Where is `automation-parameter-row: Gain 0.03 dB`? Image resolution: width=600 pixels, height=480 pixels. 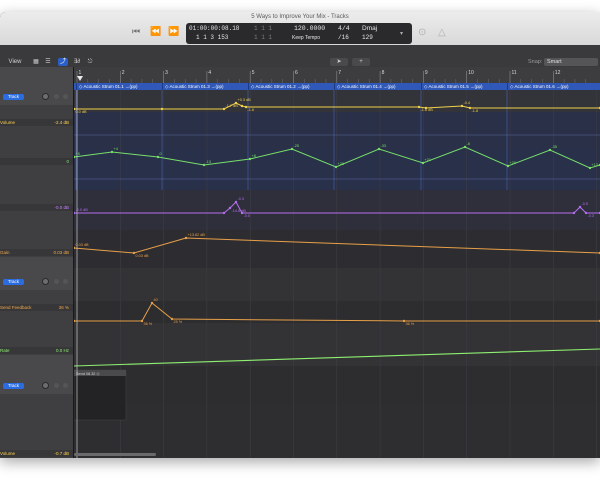 automation-parameter-row: Gain 0.03 dB is located at coordinates (36, 252).